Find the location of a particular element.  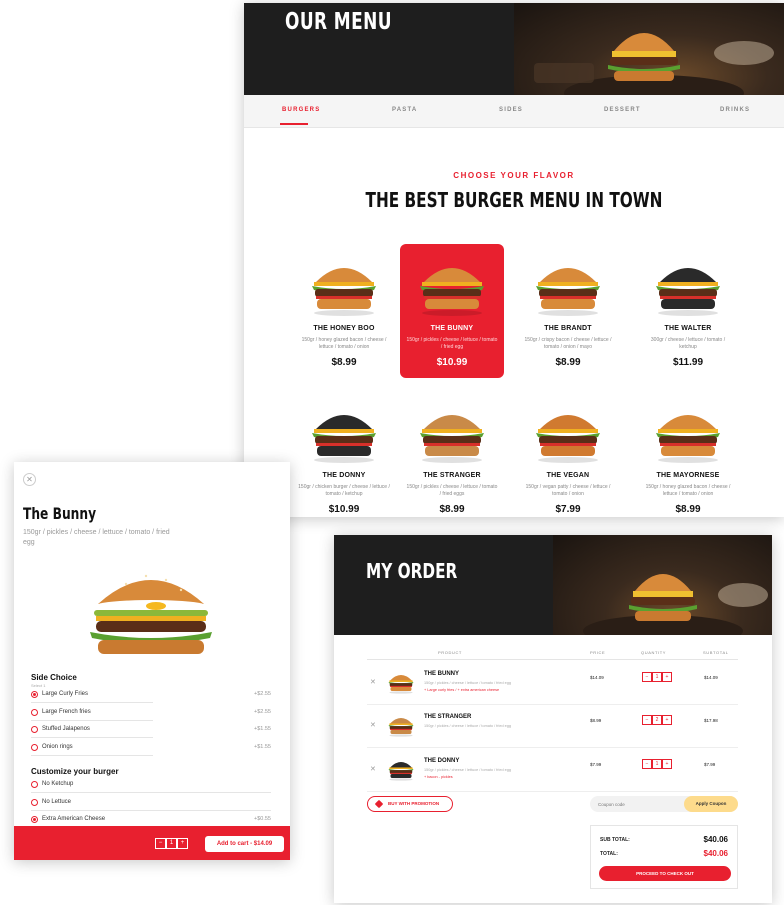

order-qty-value: 1 is located at coordinates (657, 677).